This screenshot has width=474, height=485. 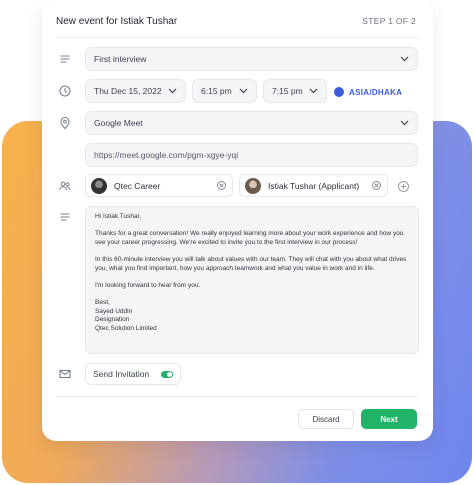 I want to click on timezone-link: ASIA/DHAKA, so click(x=368, y=92).